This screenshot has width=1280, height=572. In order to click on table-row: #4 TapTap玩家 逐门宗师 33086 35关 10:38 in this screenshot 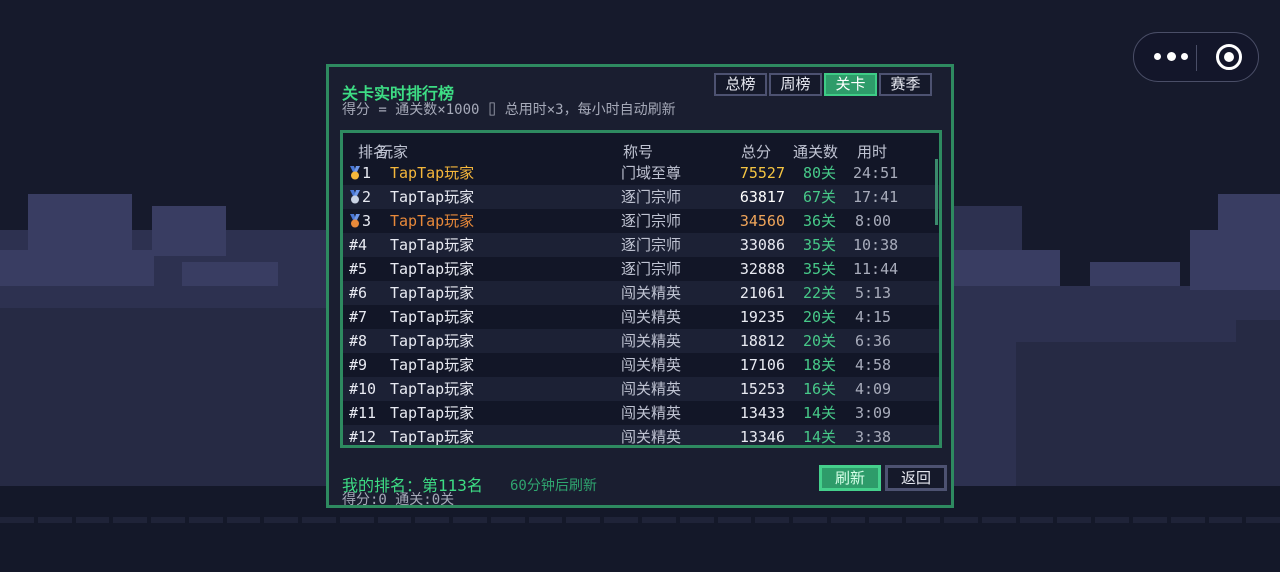, I will do `click(641, 245)`.